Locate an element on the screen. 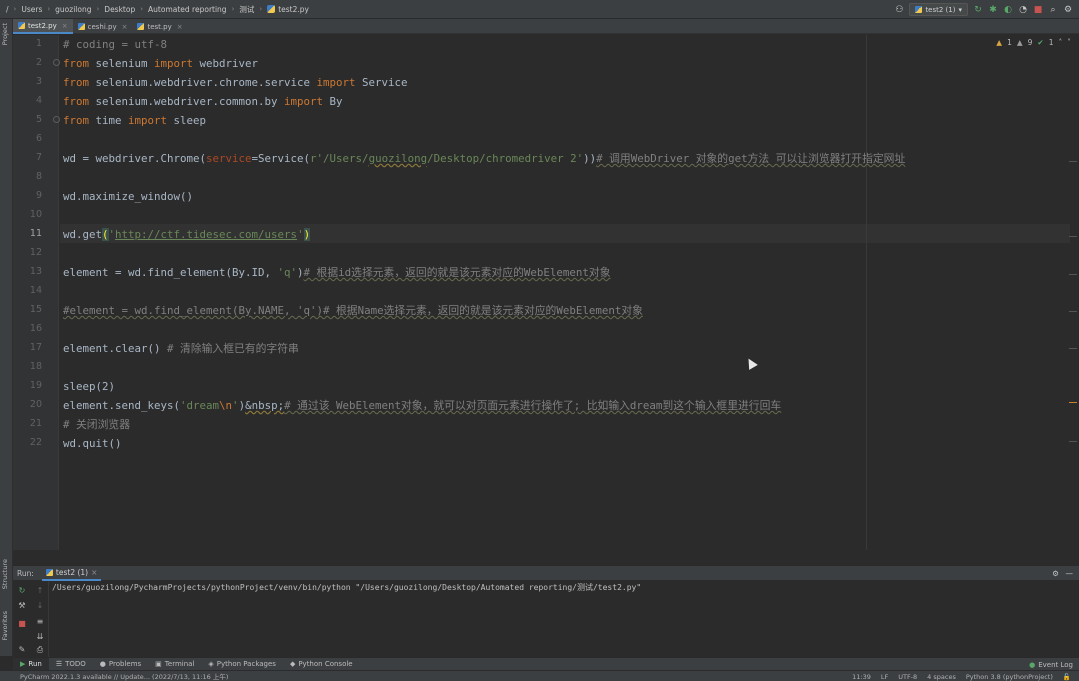  python-console-tool-button: ◆ Python Console is located at coordinates (321, 664).